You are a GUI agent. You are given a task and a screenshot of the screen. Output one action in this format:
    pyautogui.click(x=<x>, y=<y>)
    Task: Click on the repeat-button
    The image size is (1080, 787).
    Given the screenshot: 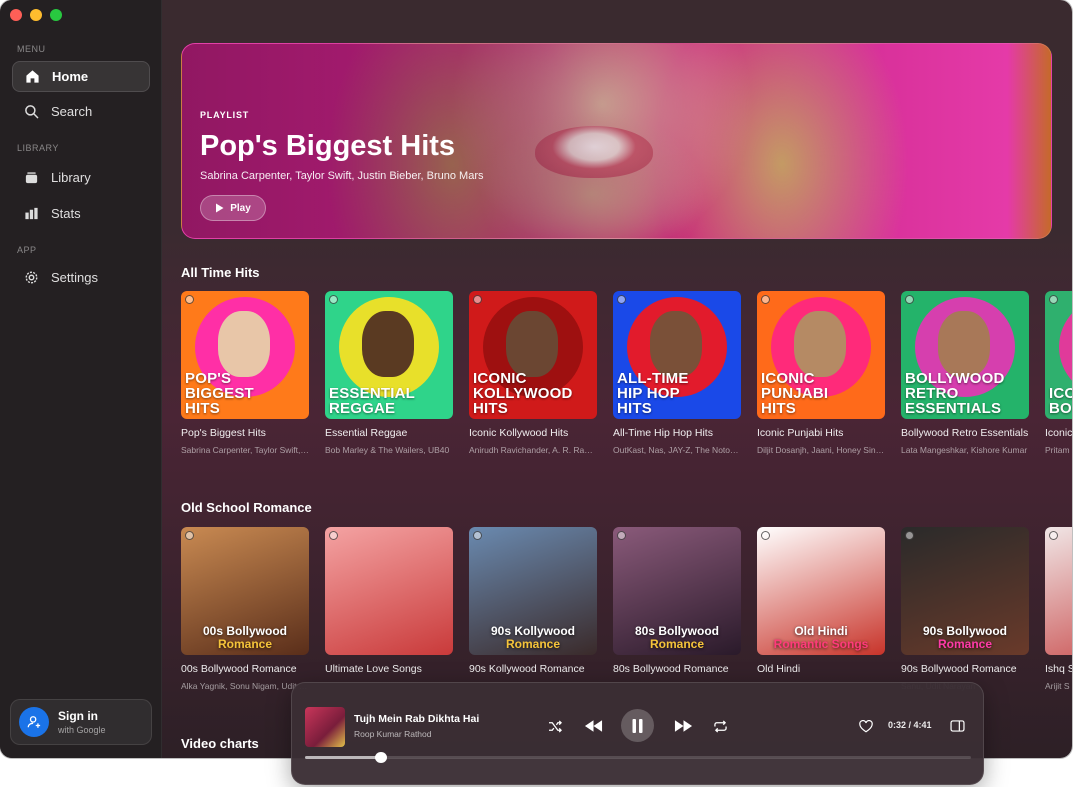 What is the action you would take?
    pyautogui.click(x=720, y=726)
    